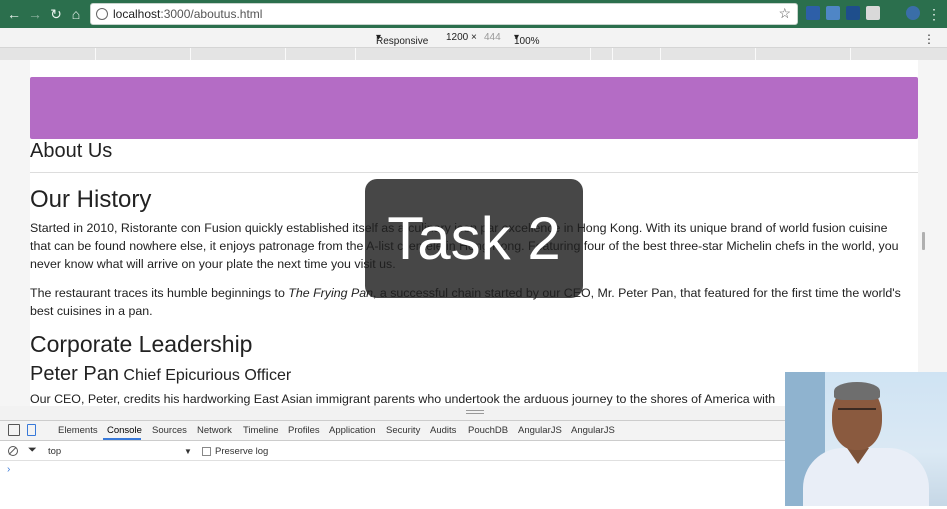 The width and height of the screenshot is (947, 509). I want to click on page-scrollbar, so click(923, 241).